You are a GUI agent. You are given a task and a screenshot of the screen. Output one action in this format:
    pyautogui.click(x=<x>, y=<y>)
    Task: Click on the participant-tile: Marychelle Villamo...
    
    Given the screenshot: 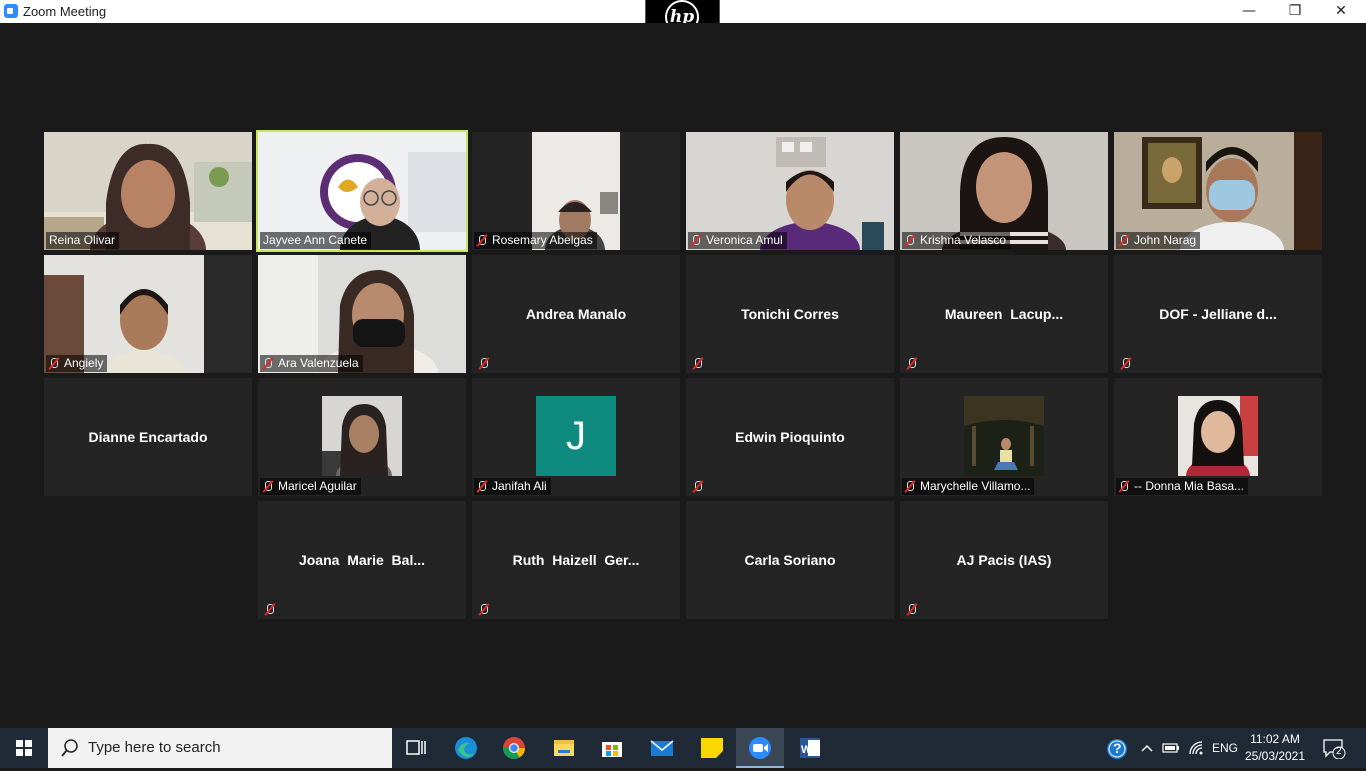 What is the action you would take?
    pyautogui.click(x=1004, y=437)
    